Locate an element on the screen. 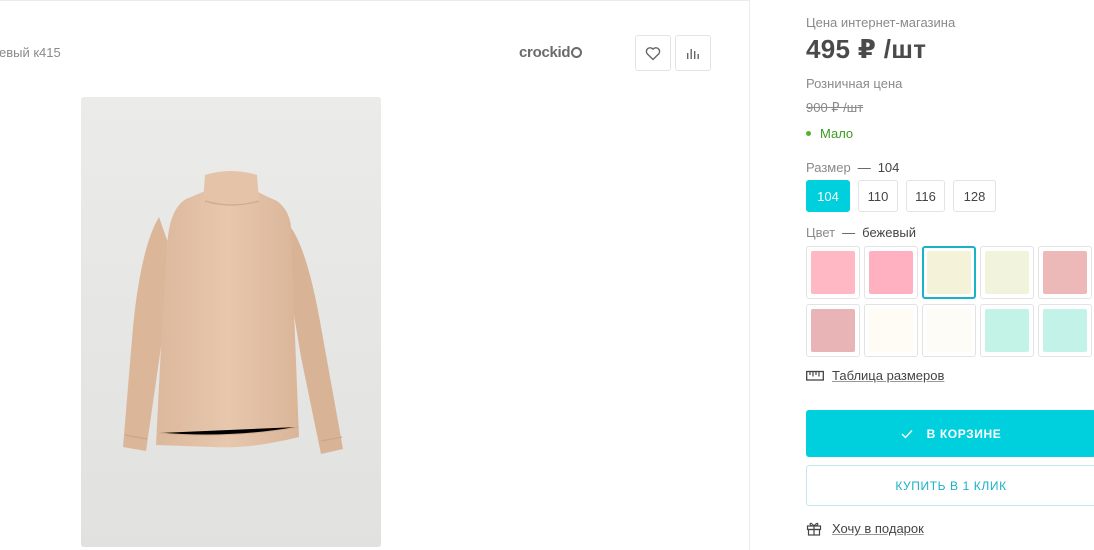 This screenshot has width=1094, height=550. size-option-110: 110 is located at coordinates (878, 196).